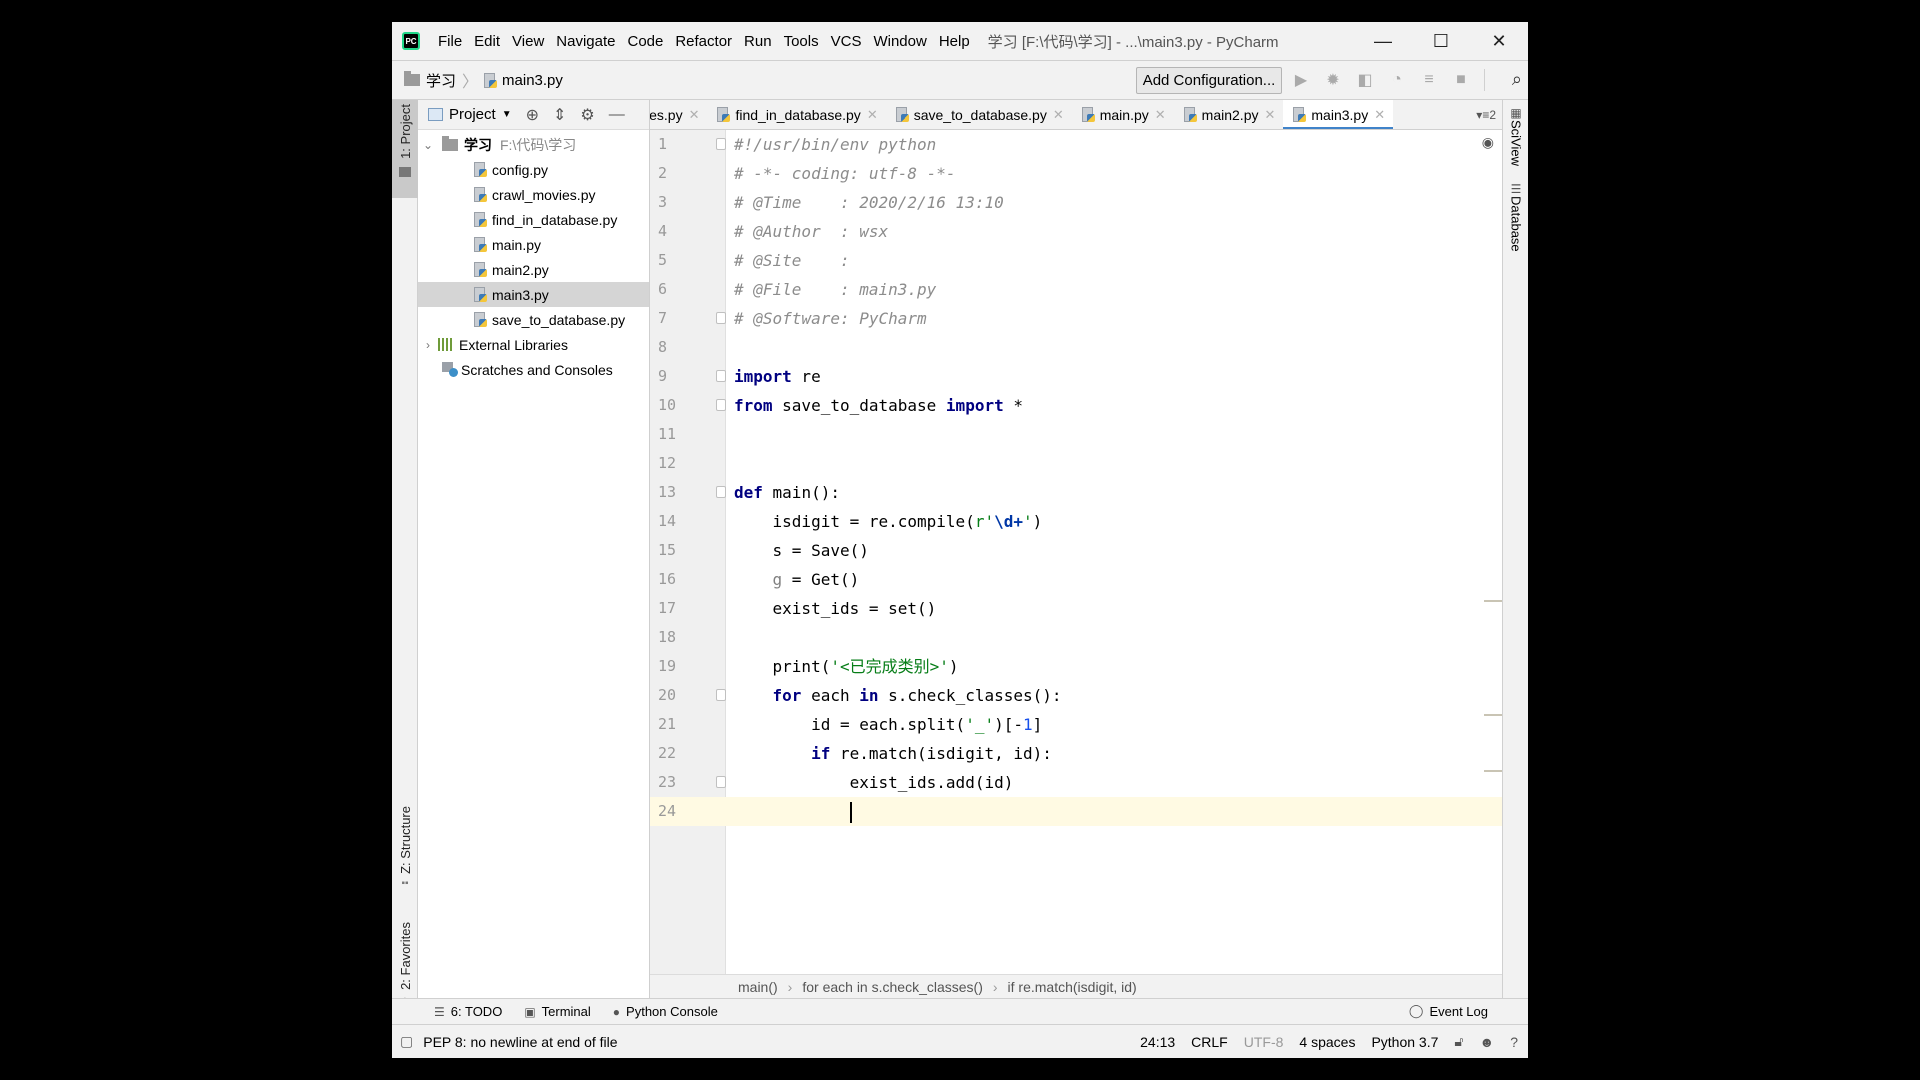 The height and width of the screenshot is (1080, 1920). Describe the element at coordinates (1080, 550) in the screenshot. I see `code-line: 15 s = Save()` at that location.